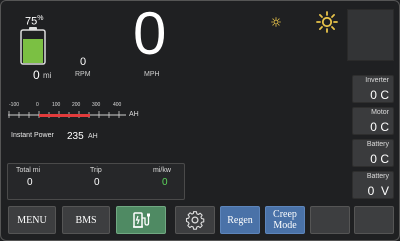 This screenshot has width=400, height=241. Describe the element at coordinates (162, 170) in the screenshot. I see `efficiency-label: mi/kw` at that location.